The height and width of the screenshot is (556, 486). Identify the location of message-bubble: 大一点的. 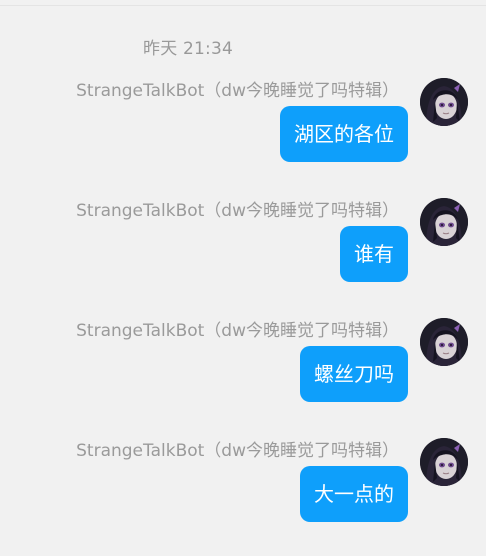
(354, 494).